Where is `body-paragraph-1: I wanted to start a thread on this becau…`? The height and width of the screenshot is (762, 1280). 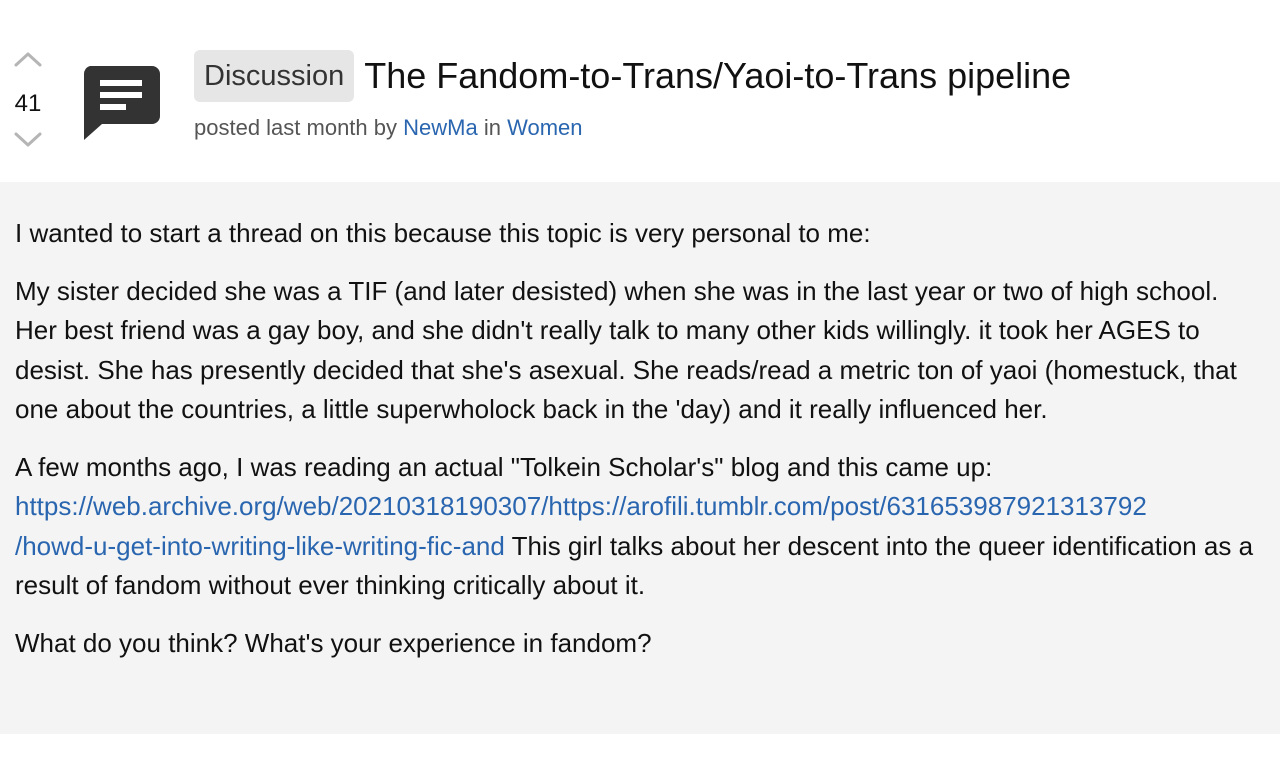 body-paragraph-1: I wanted to start a thread on this becau… is located at coordinates (443, 233).